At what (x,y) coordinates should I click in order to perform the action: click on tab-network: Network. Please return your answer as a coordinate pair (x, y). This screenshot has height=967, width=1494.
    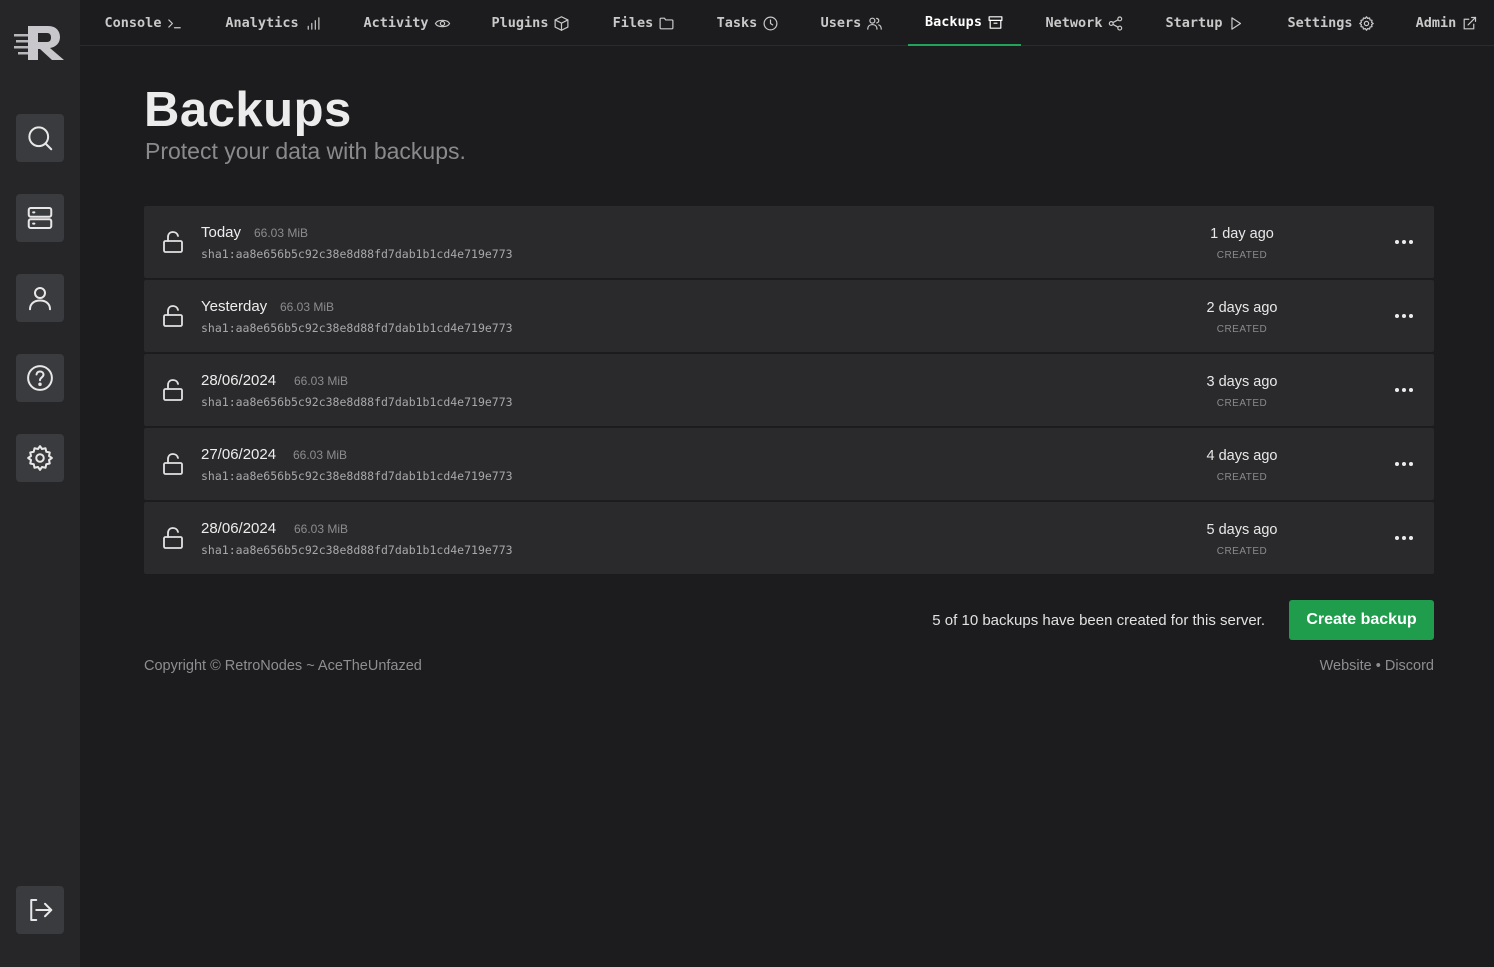
    Looking at the image, I should click on (1085, 23).